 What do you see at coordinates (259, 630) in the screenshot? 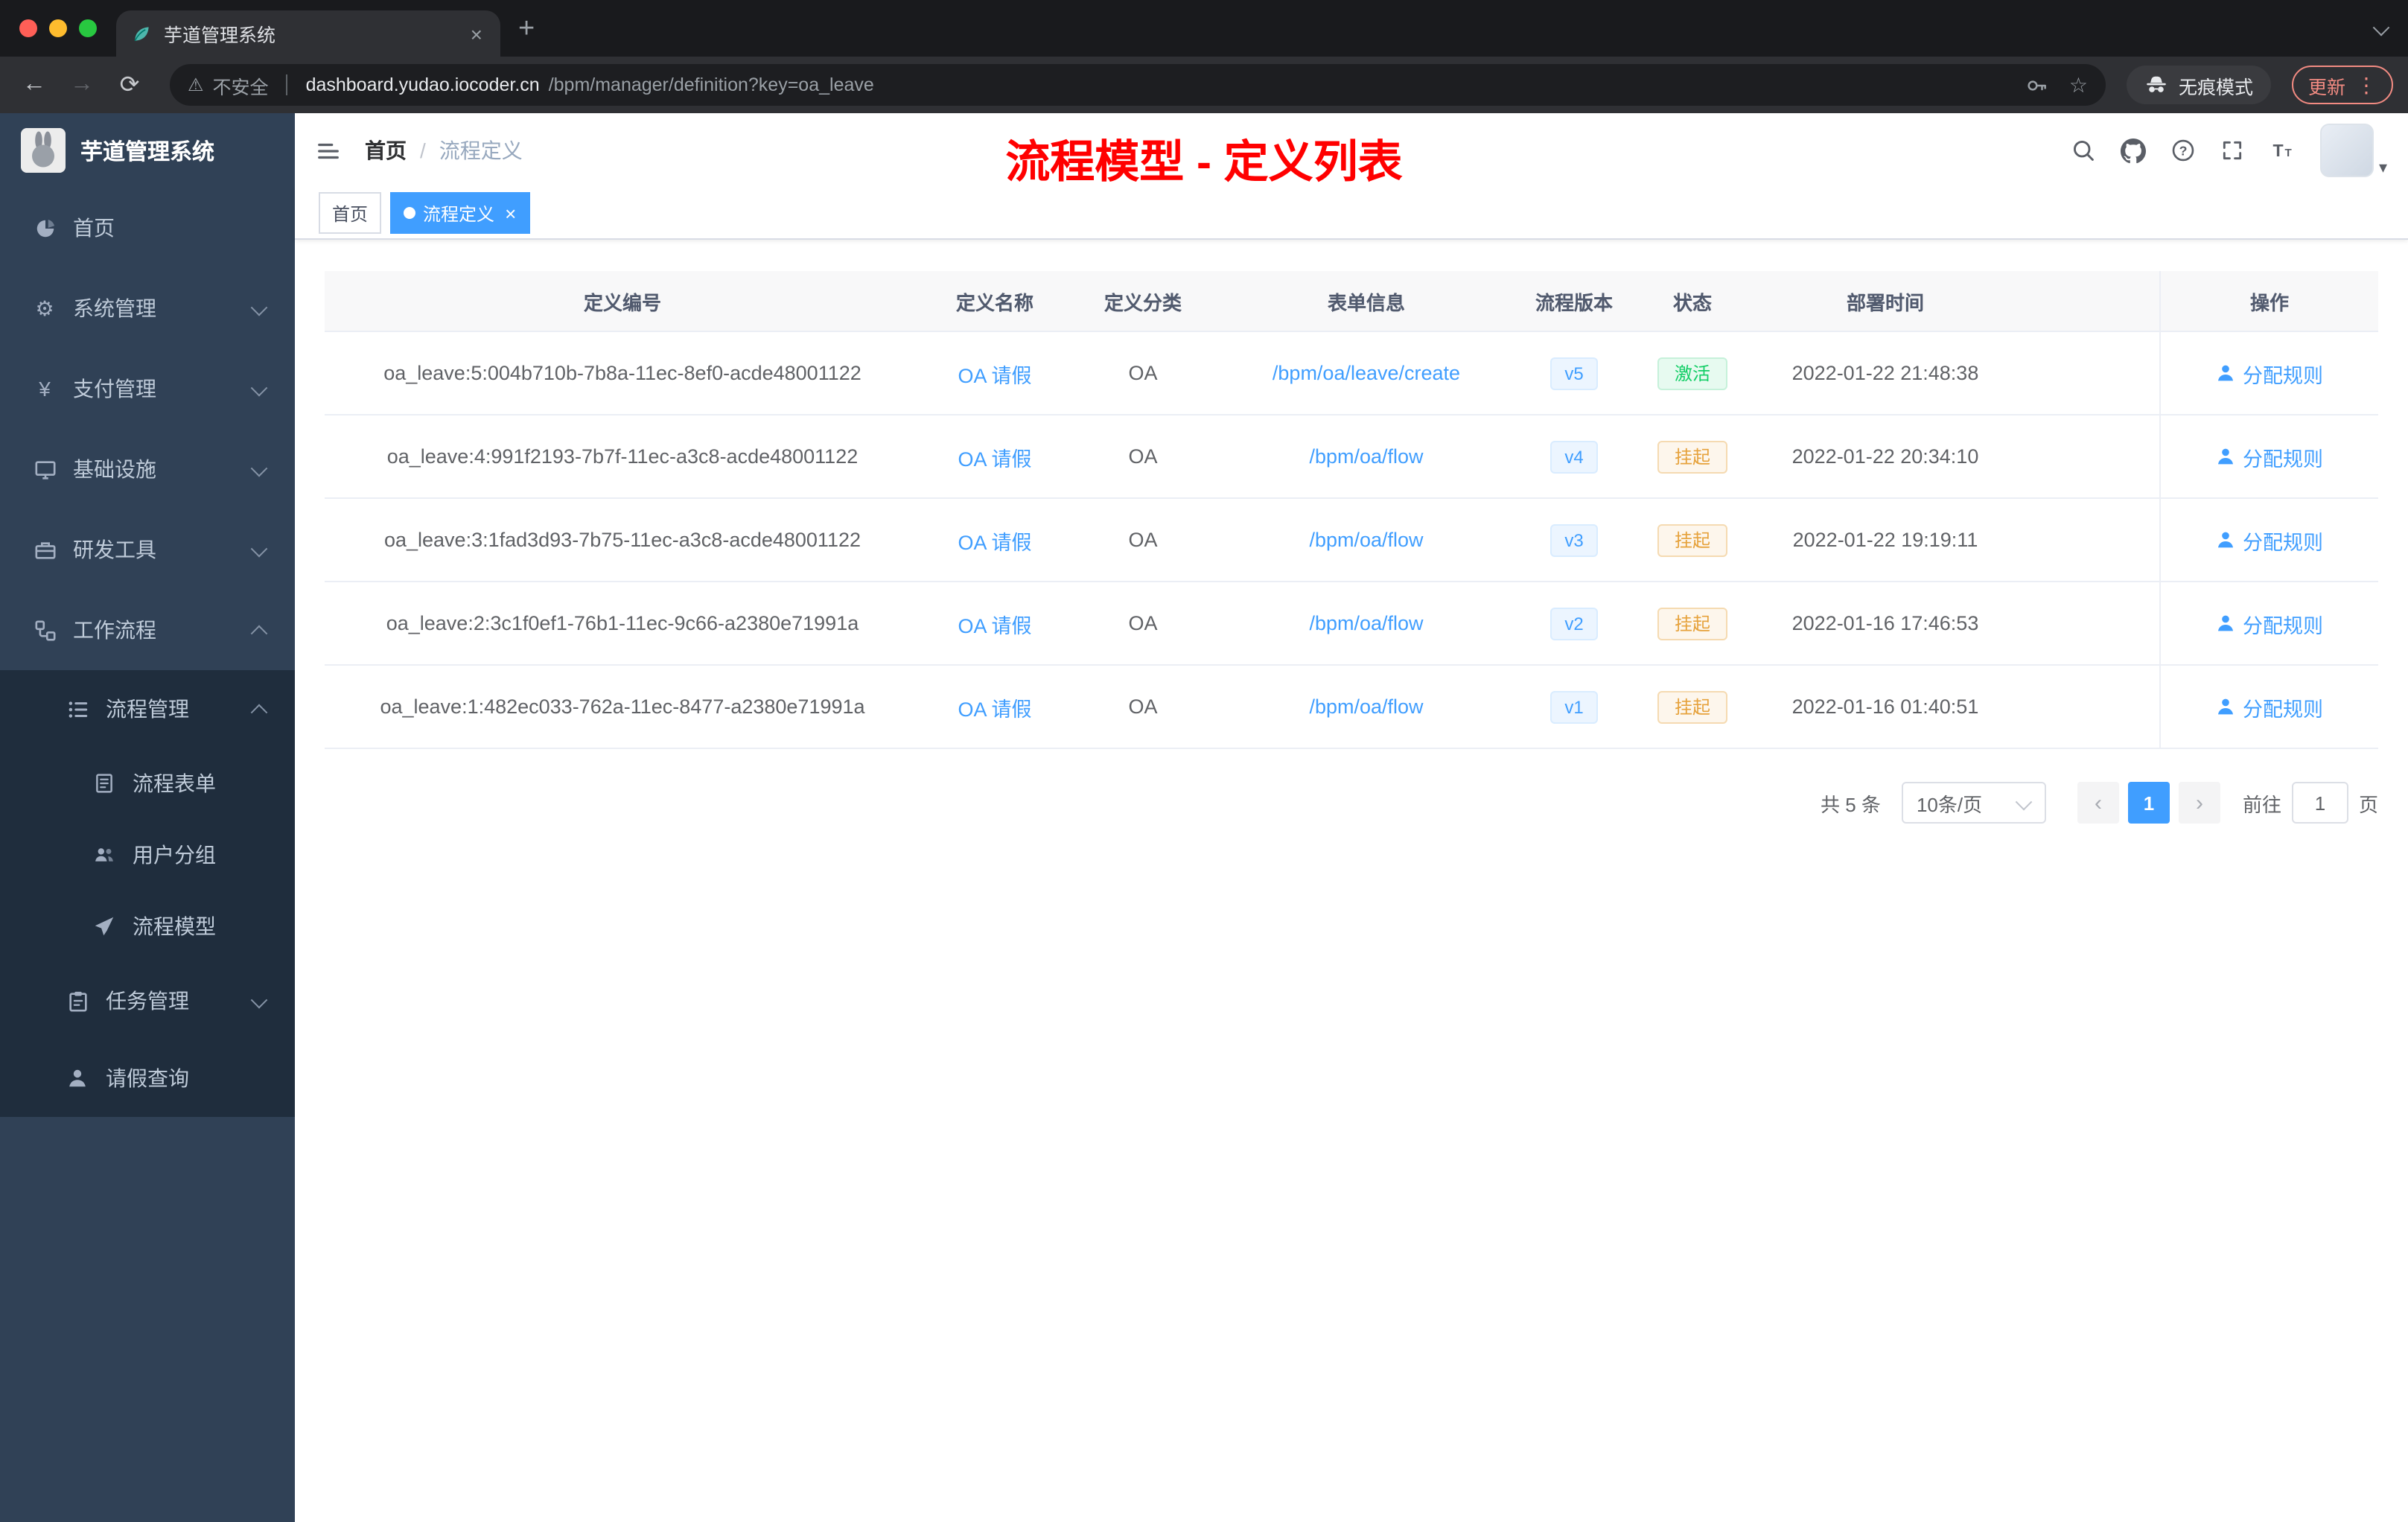
I see `chevron-up-icon` at bounding box center [259, 630].